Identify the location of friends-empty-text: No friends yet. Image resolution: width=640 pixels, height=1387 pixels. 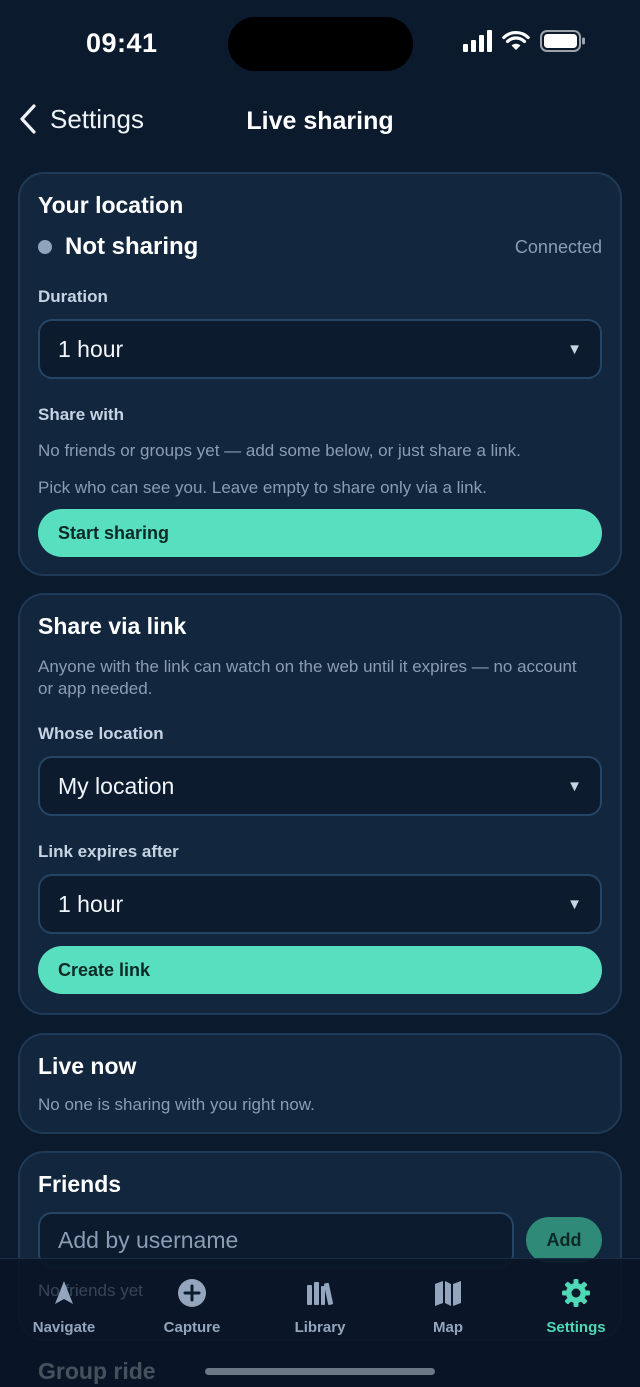
(90, 1290).